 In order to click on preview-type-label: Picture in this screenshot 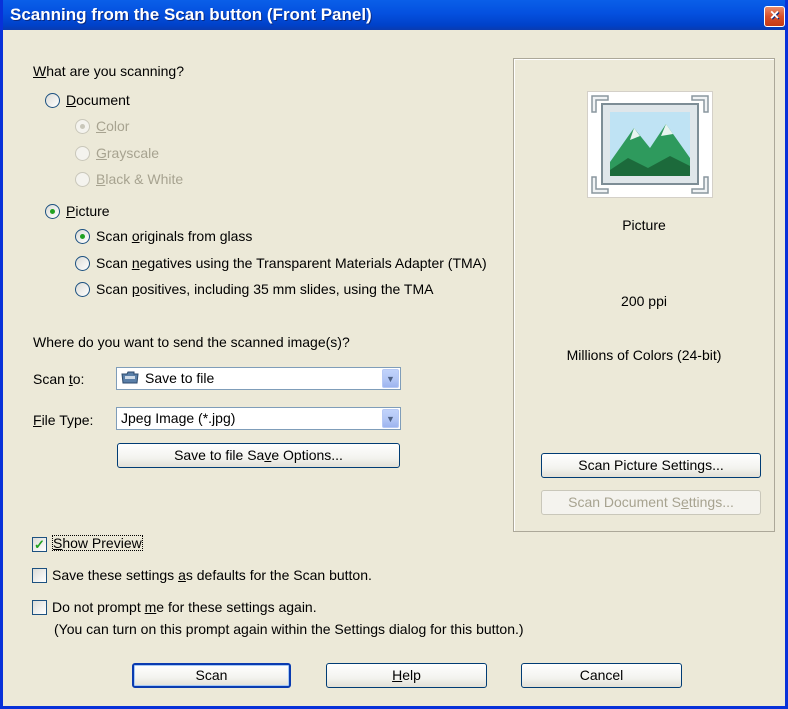, I will do `click(644, 225)`.